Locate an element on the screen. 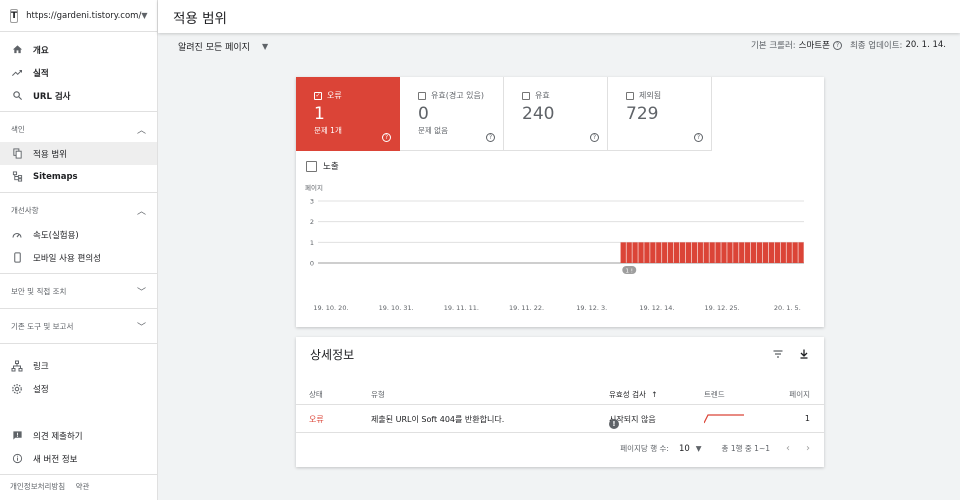 The height and width of the screenshot is (500, 960). row-status: 오류 is located at coordinates (316, 419).